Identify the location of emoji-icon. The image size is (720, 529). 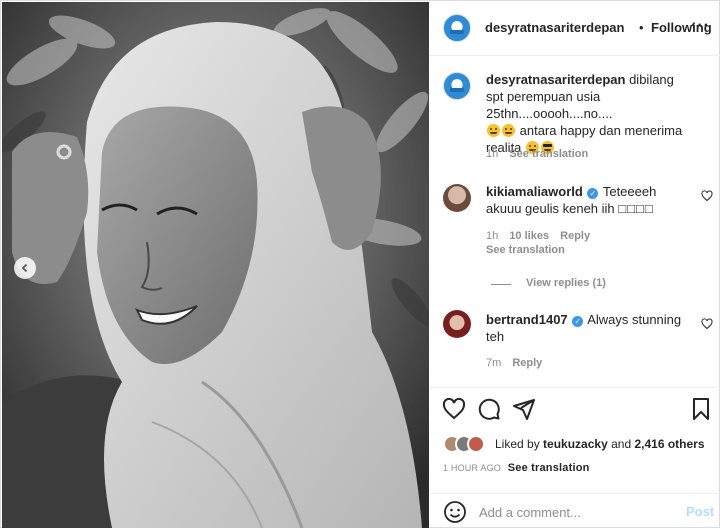
(455, 512).